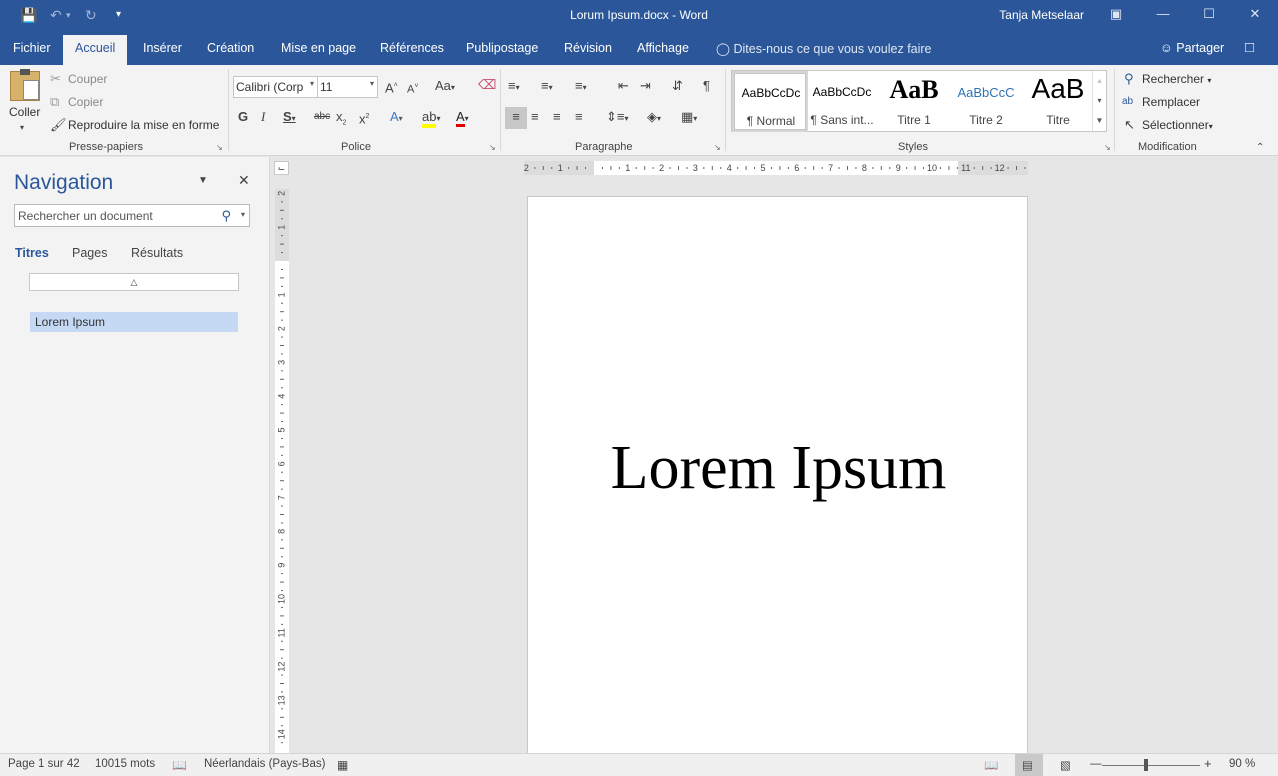 The width and height of the screenshot is (1278, 776). Describe the element at coordinates (396, 118) in the screenshot. I see `text-effects-icon: A▾` at that location.